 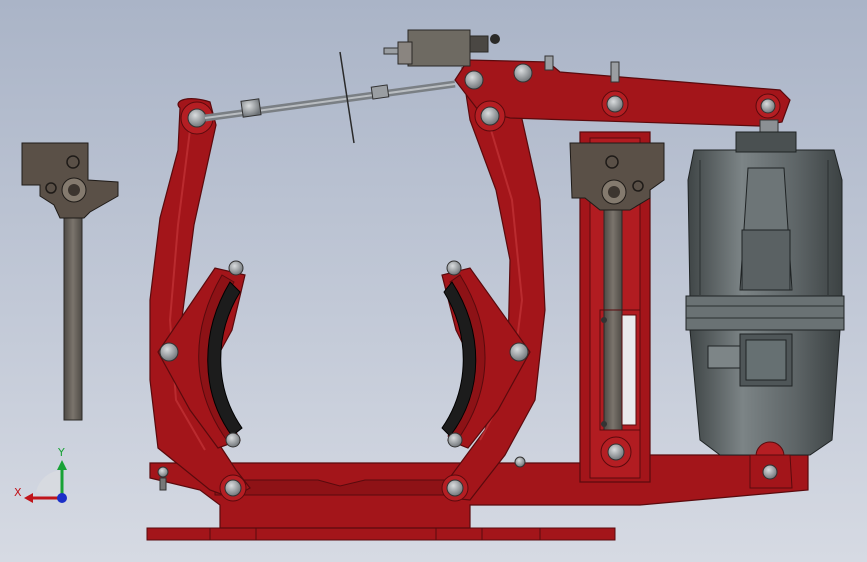 I want to click on x-axis-arrowhead, so click(x=28, y=498).